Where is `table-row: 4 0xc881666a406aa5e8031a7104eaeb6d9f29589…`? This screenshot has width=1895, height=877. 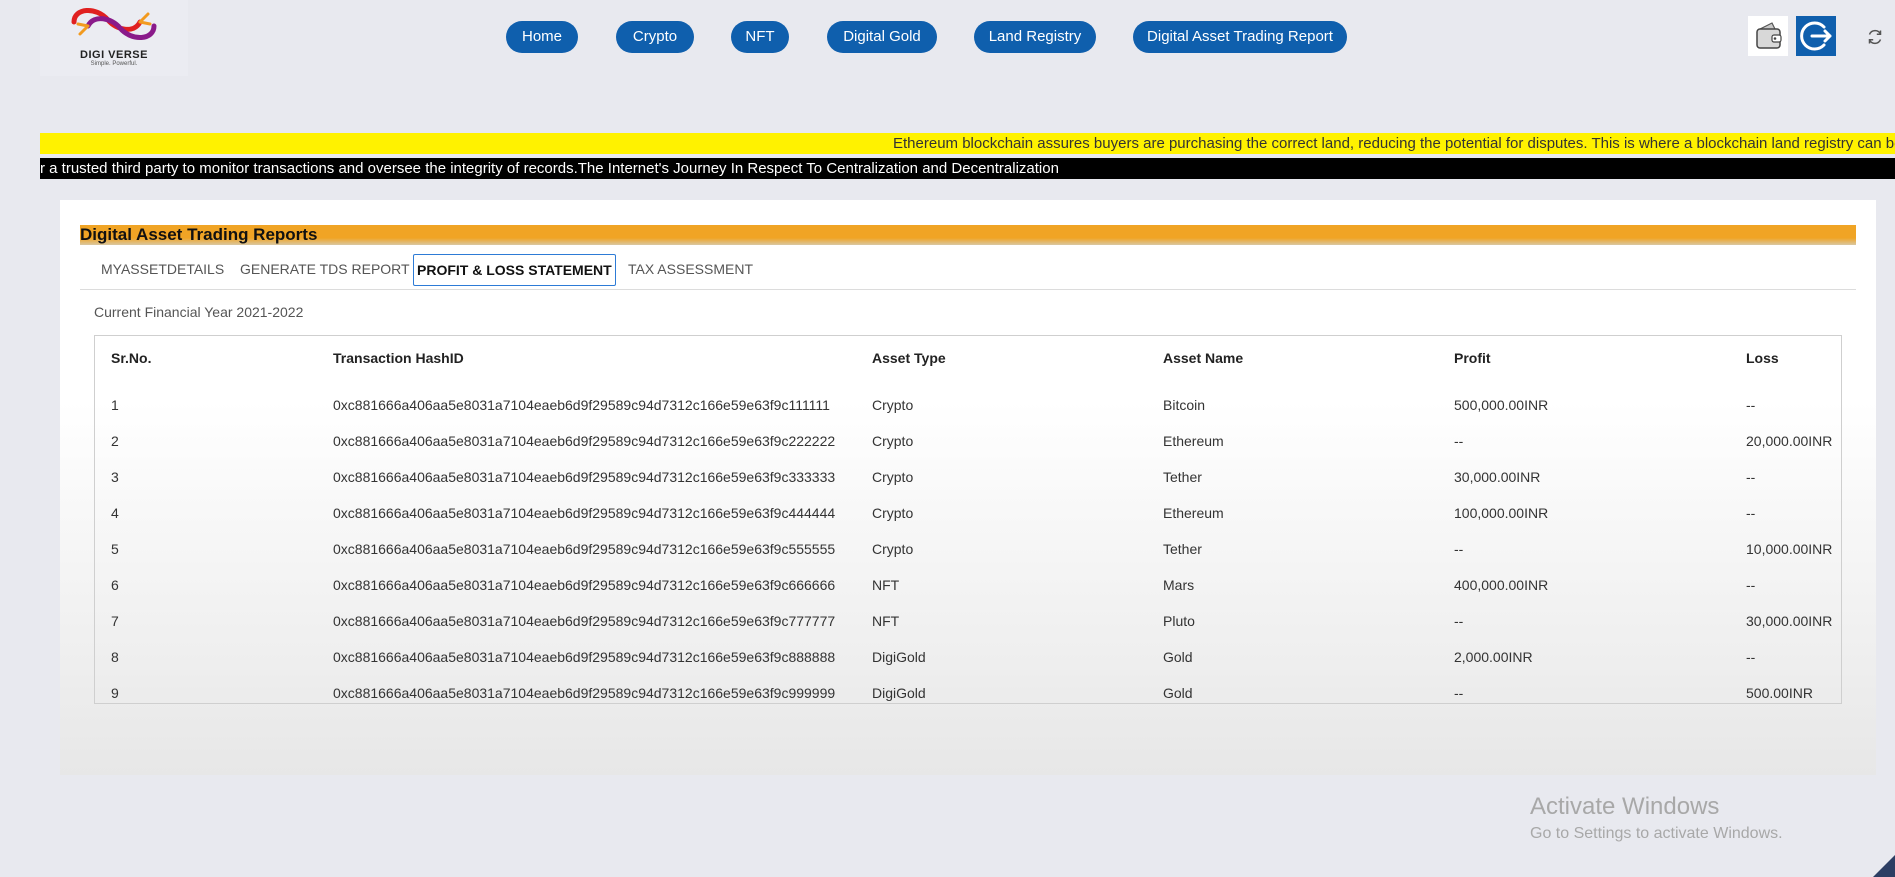 table-row: 4 0xc881666a406aa5e8031a7104eaeb6d9f29589… is located at coordinates (968, 514).